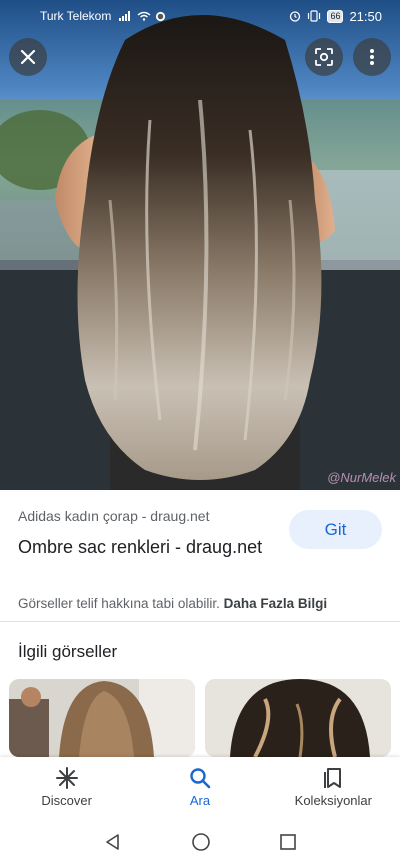  What do you see at coordinates (161, 16) in the screenshot?
I see `whatsapp-icon` at bounding box center [161, 16].